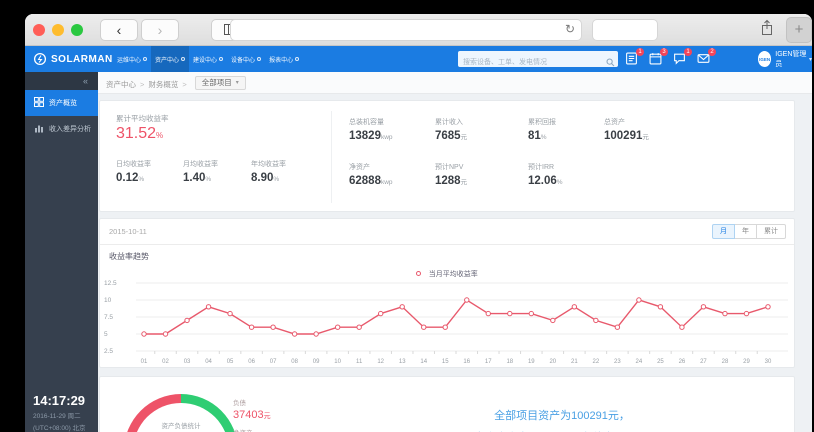 The image size is (814, 432). Describe the element at coordinates (634, 57) in the screenshot. I see `report-icon: 1` at that location.